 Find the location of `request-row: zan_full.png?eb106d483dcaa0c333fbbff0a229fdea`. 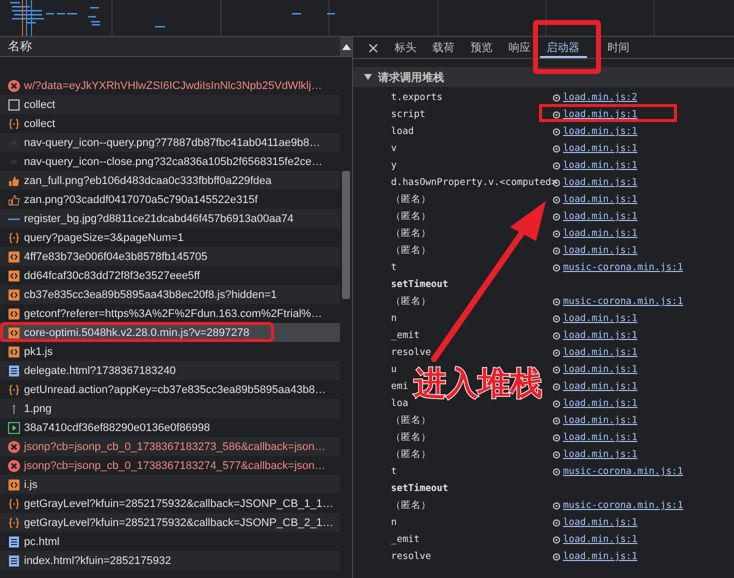

request-row: zan_full.png?eb106d483dcaa0c333fbbff0a229fdea is located at coordinates (170, 180).